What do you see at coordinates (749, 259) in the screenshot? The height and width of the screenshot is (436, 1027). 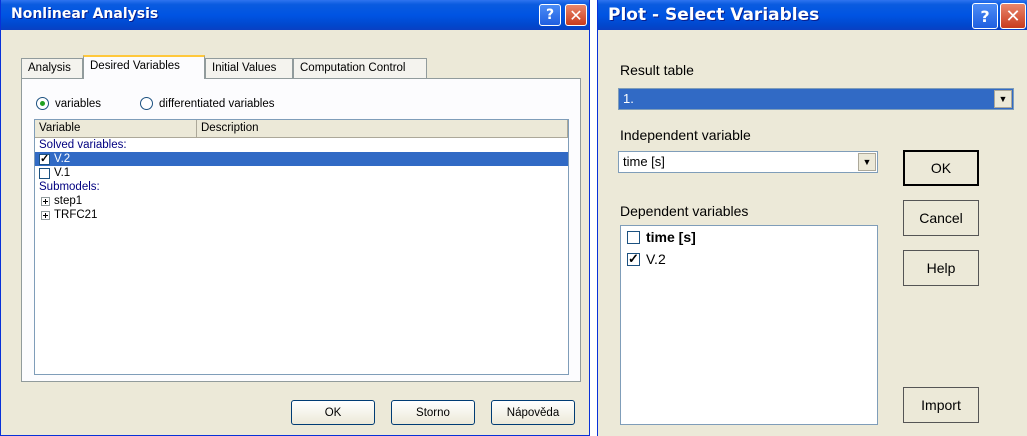 I see `list-item-v2: V.2` at bounding box center [749, 259].